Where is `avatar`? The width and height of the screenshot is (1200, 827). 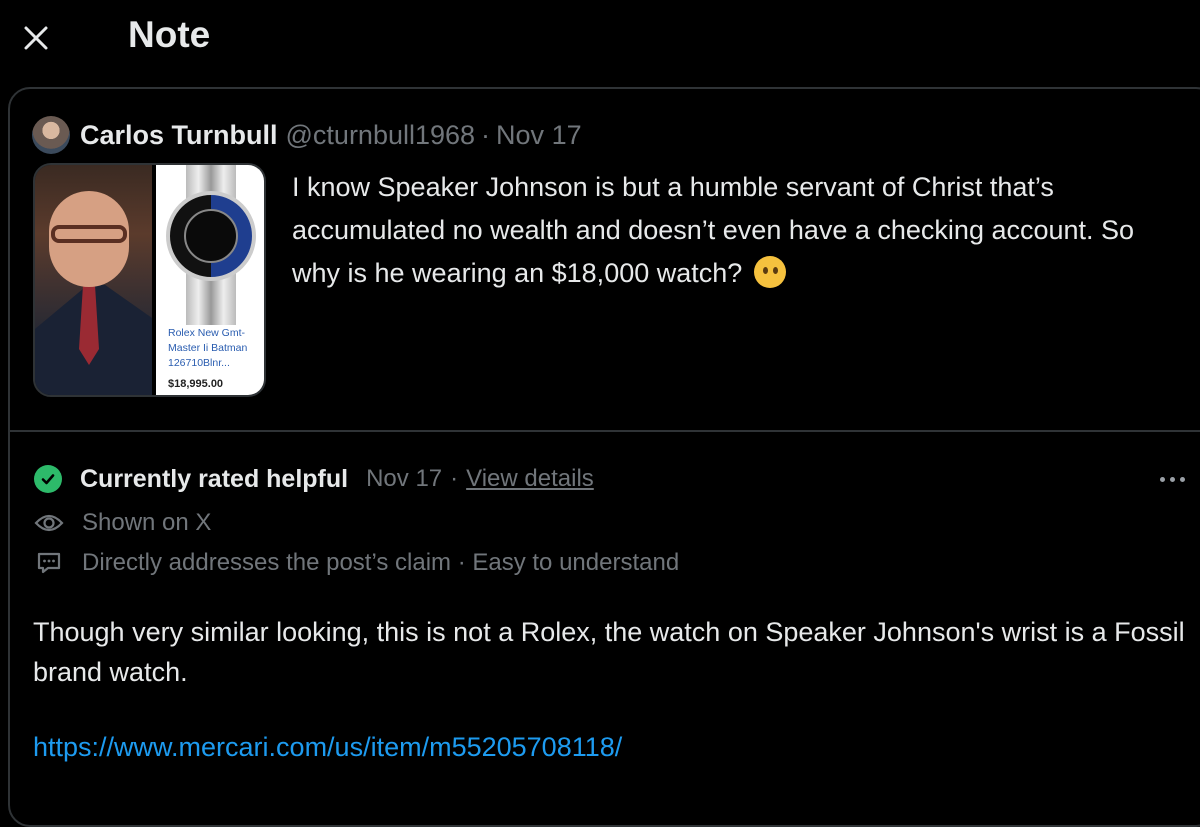
avatar is located at coordinates (51, 135).